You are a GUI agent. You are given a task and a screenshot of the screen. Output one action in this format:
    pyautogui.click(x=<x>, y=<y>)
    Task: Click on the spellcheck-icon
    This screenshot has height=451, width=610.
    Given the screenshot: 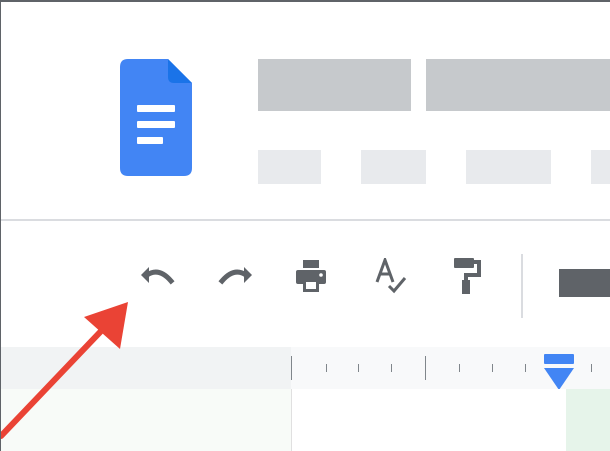 What is the action you would take?
    pyautogui.click(x=391, y=276)
    